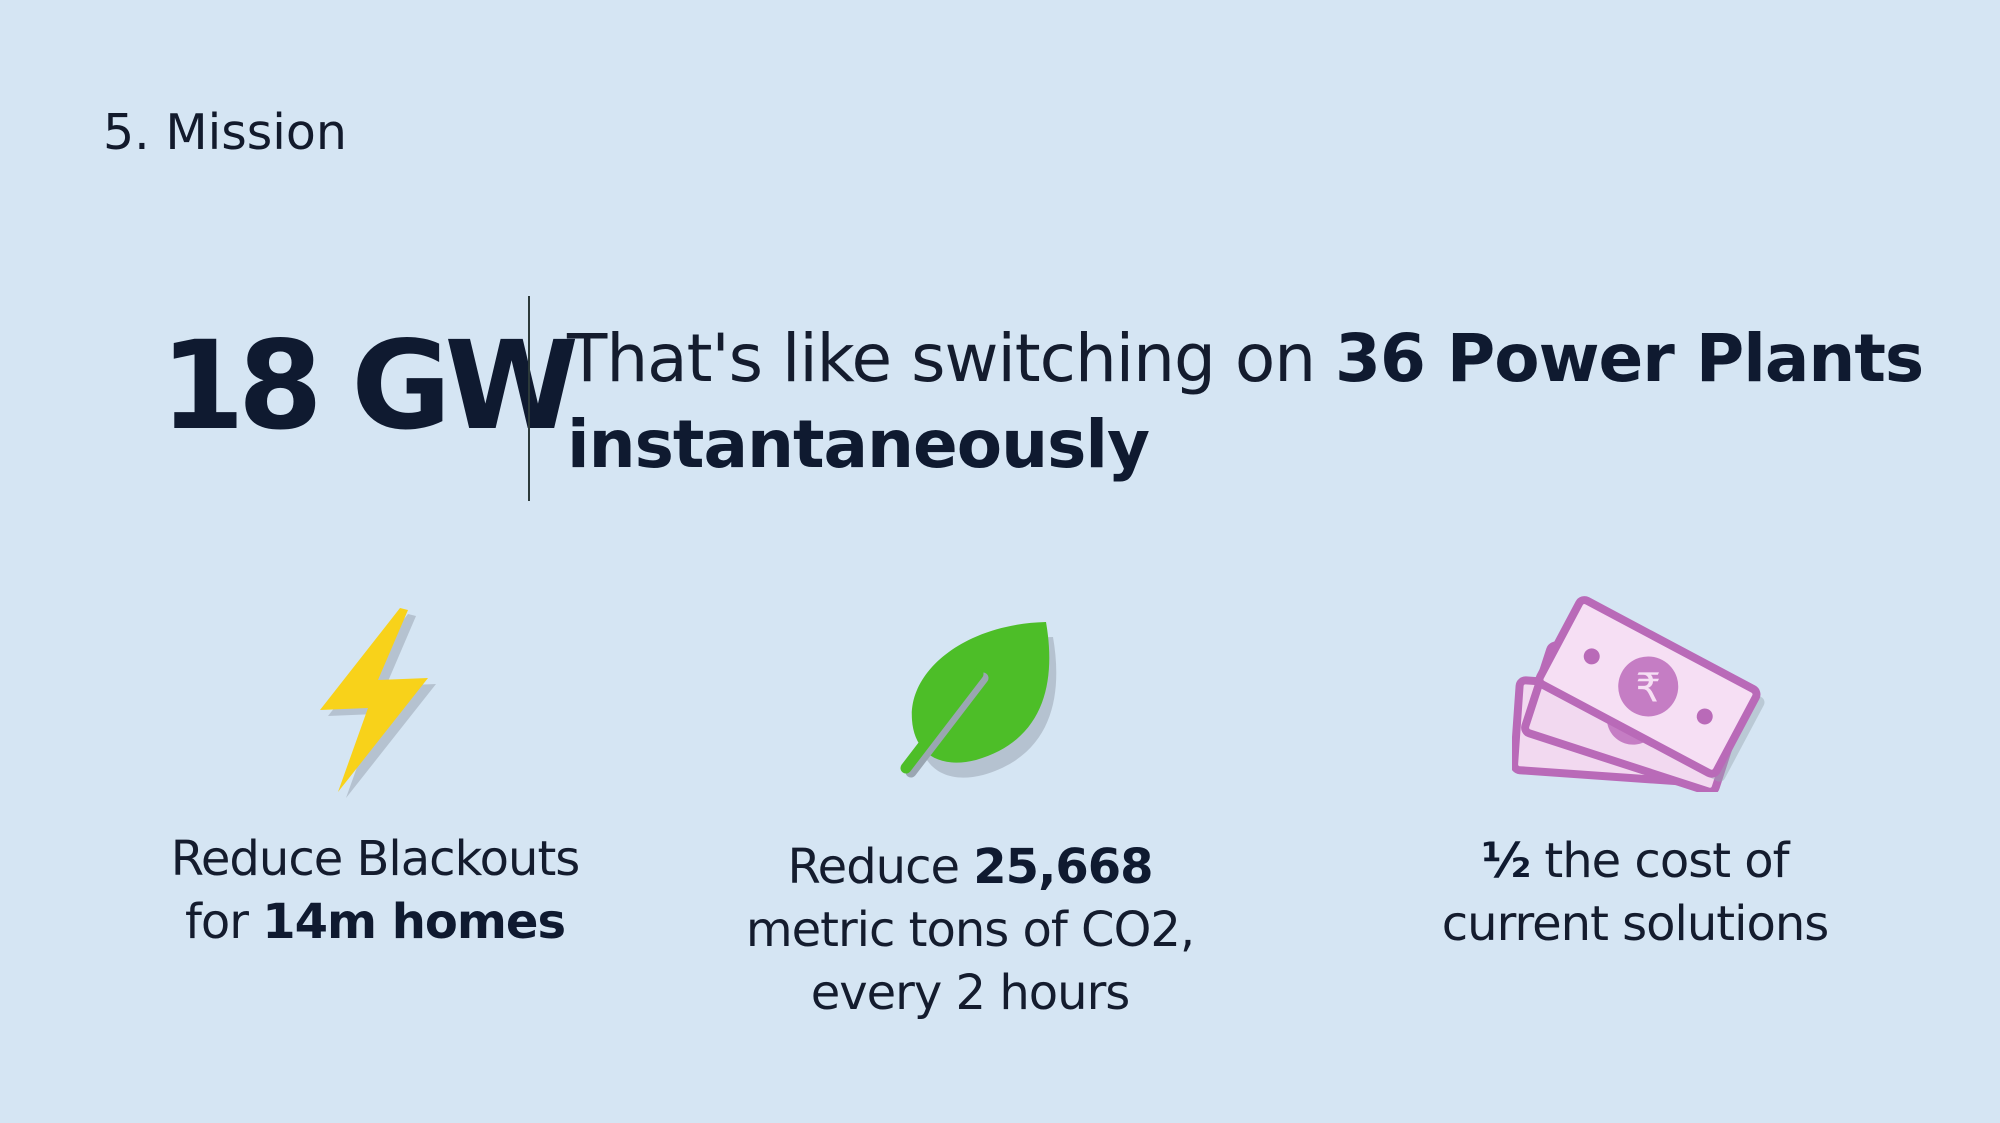 The width and height of the screenshot is (2000, 1123). I want to click on feature-co2-line1-plain: Reduce, so click(880, 867).